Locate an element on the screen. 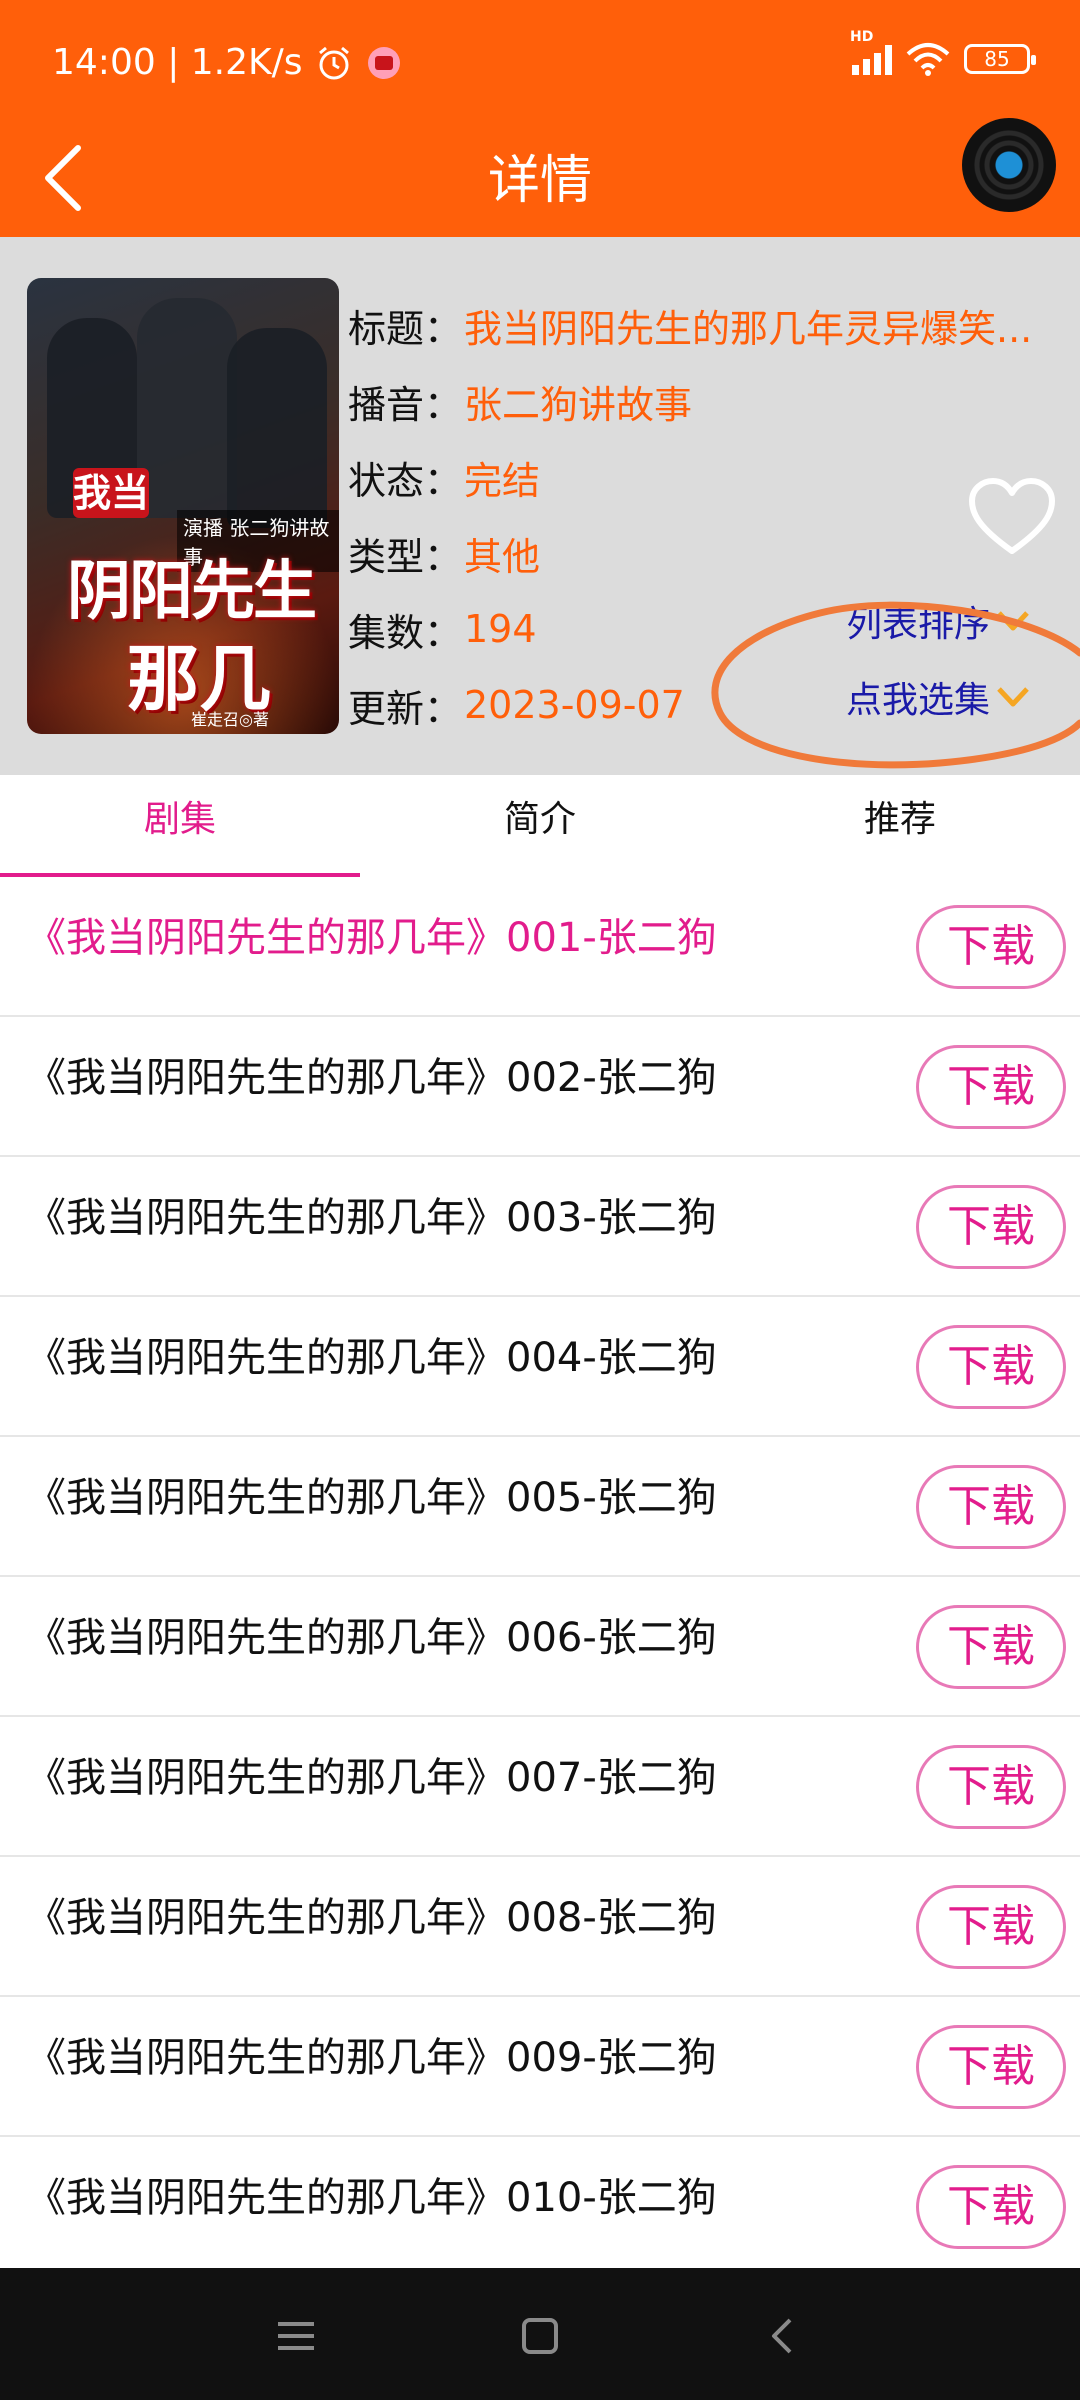 The height and width of the screenshot is (2400, 1080). list-item: 《我当阴阳先生的那几年》005-张二狗 下载 is located at coordinates (540, 1507).